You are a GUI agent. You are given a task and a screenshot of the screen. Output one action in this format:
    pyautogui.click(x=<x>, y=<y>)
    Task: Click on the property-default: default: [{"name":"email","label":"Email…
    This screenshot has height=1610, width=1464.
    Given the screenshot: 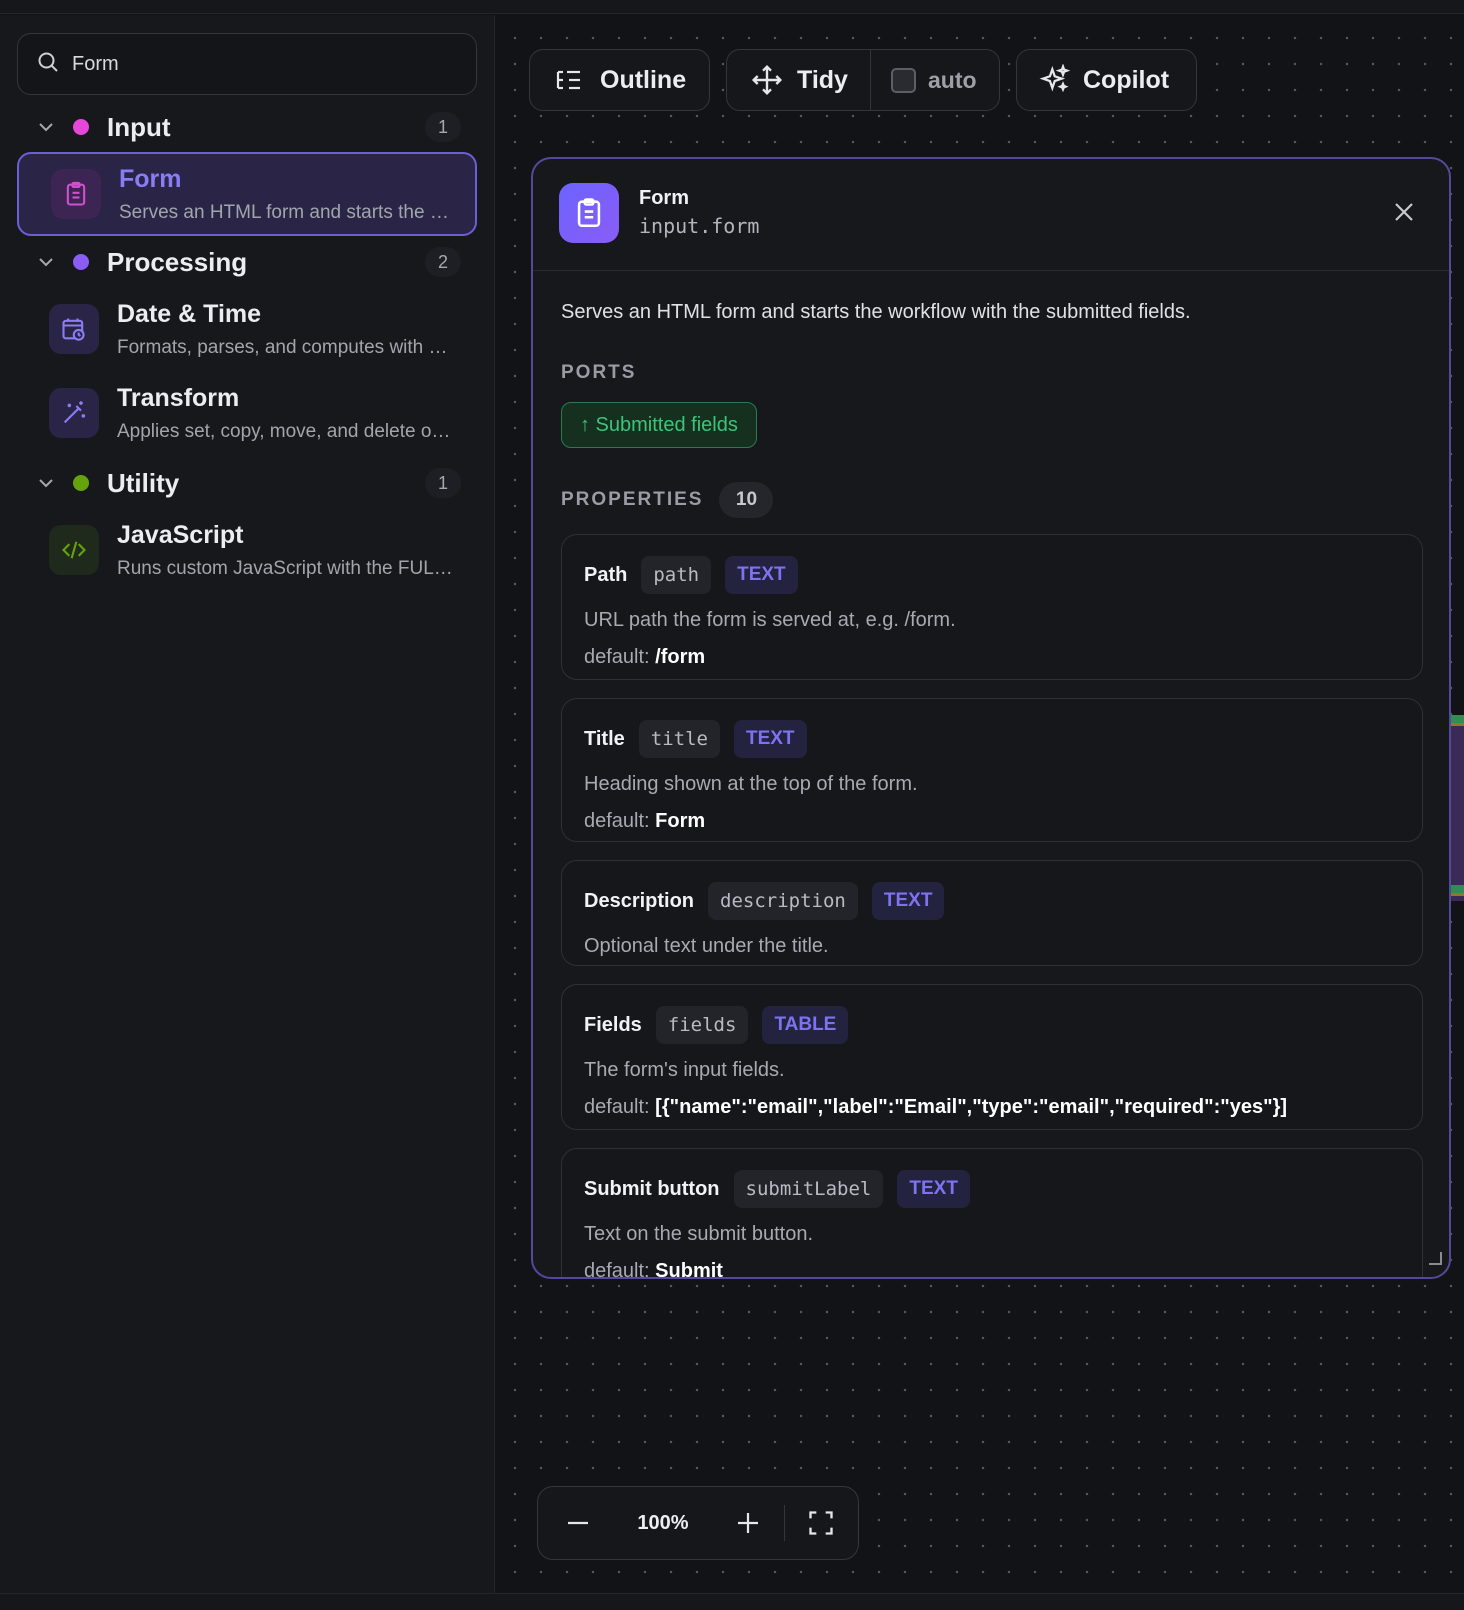 What is the action you would take?
    pyautogui.click(x=936, y=1107)
    